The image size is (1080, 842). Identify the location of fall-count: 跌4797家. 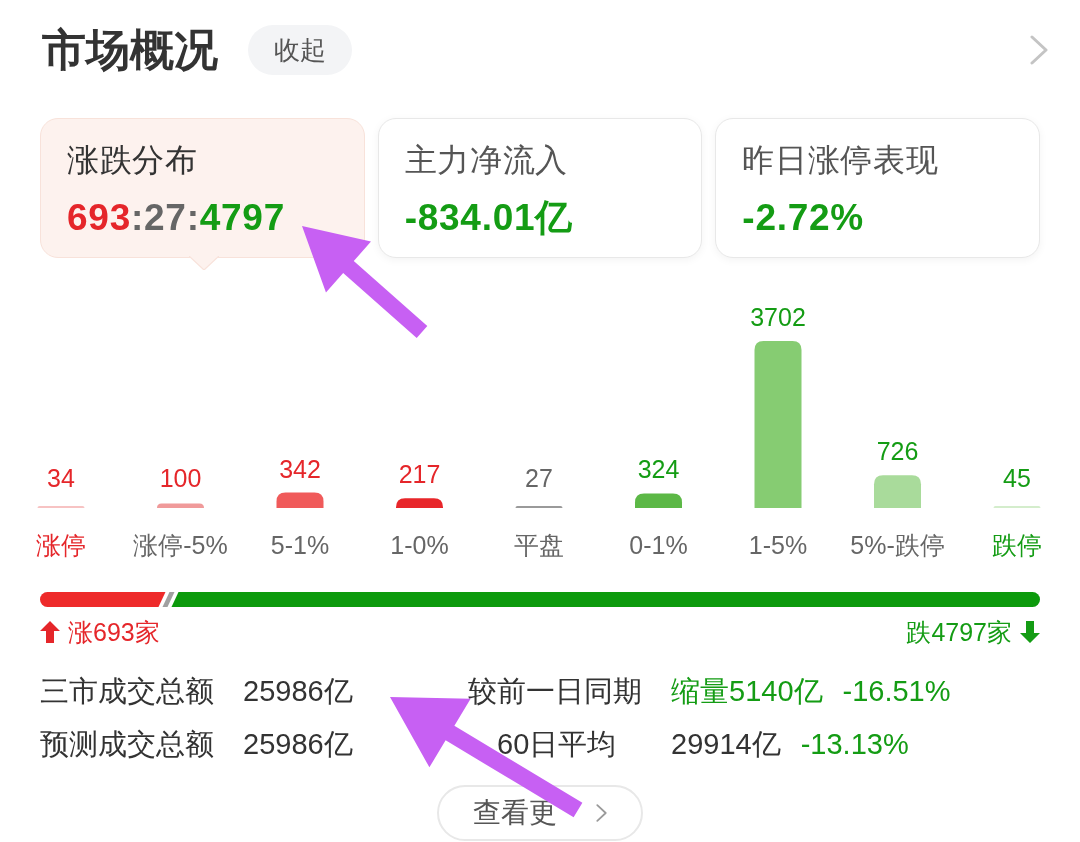
(959, 632).